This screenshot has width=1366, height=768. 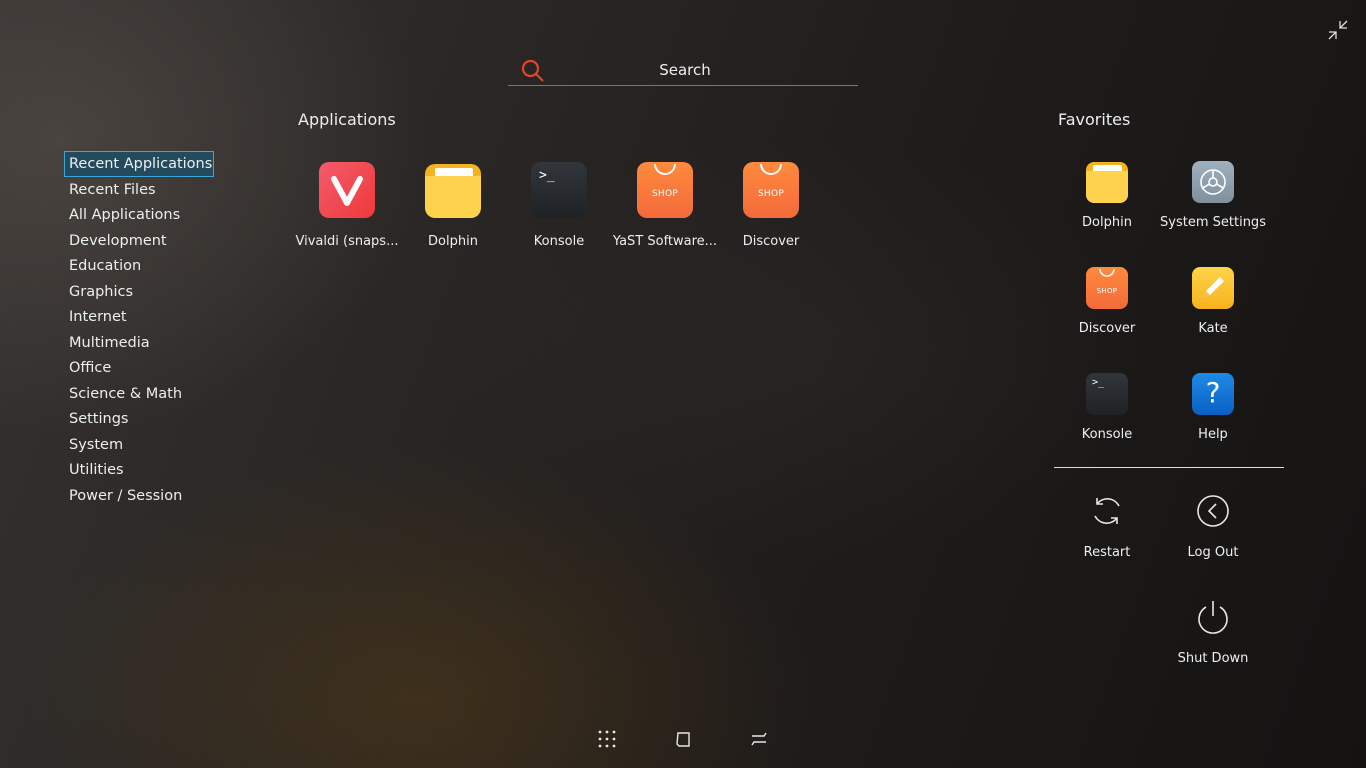 I want to click on switch-layout-icon, so click(x=759, y=739).